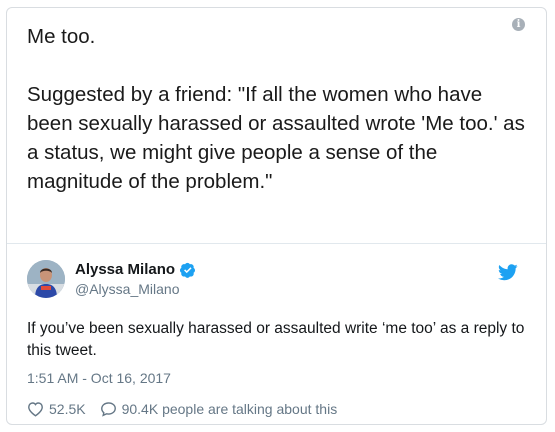 The image size is (555, 432). I want to click on like-button: 52.5K, so click(56, 409).